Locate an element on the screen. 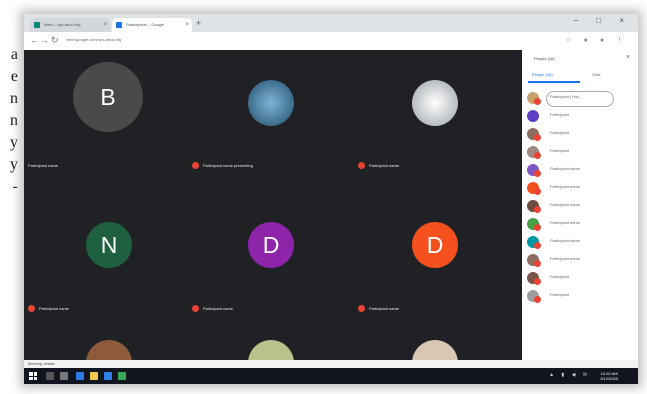 The width and height of the screenshot is (647, 394). store-icon is located at coordinates (108, 376).